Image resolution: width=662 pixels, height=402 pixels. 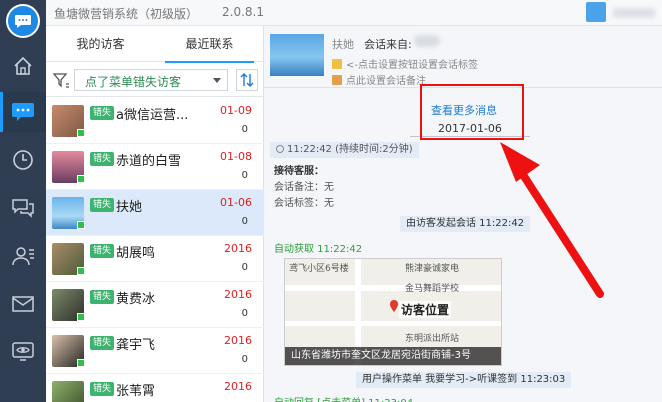 I want to click on agent-row: 接待客服：, so click(x=299, y=169).